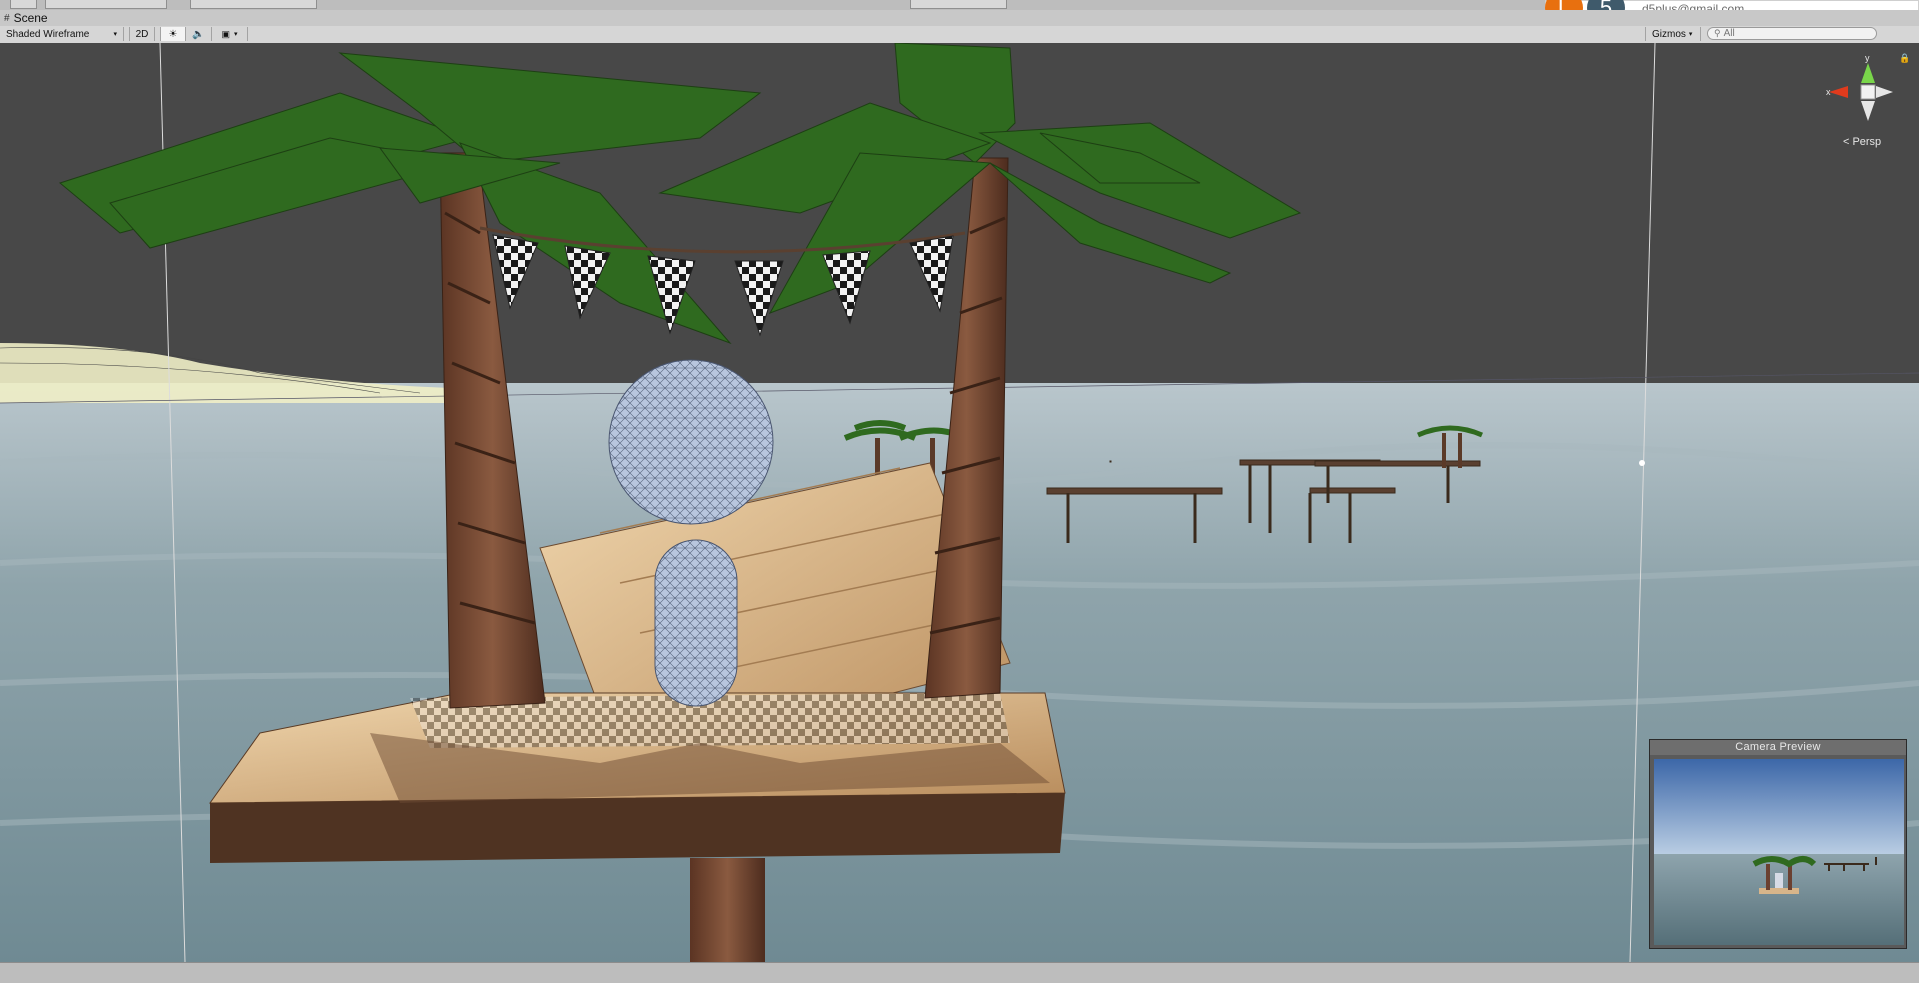  What do you see at coordinates (1729, 33) in the screenshot?
I see `search-placeholder: All` at bounding box center [1729, 33].